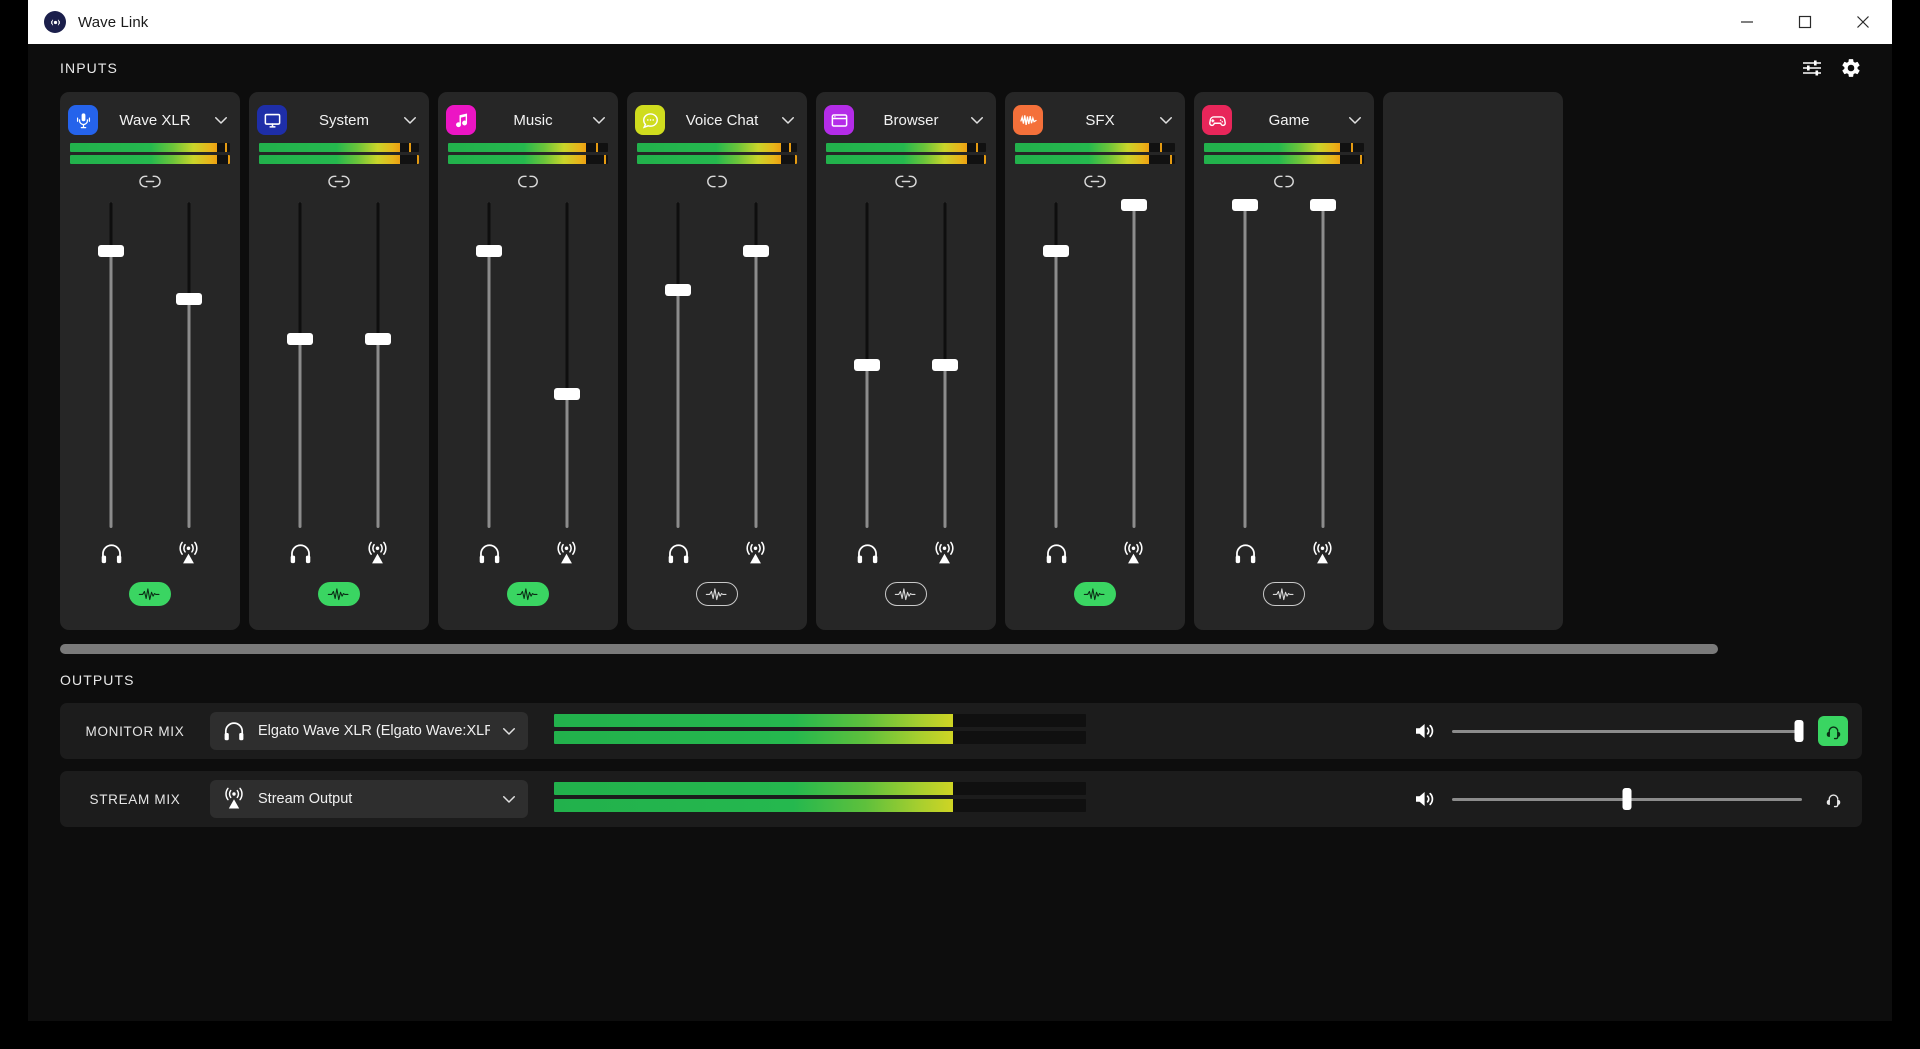 This screenshot has height=1049, width=1920. I want to click on scrollbar-thumb, so click(889, 649).